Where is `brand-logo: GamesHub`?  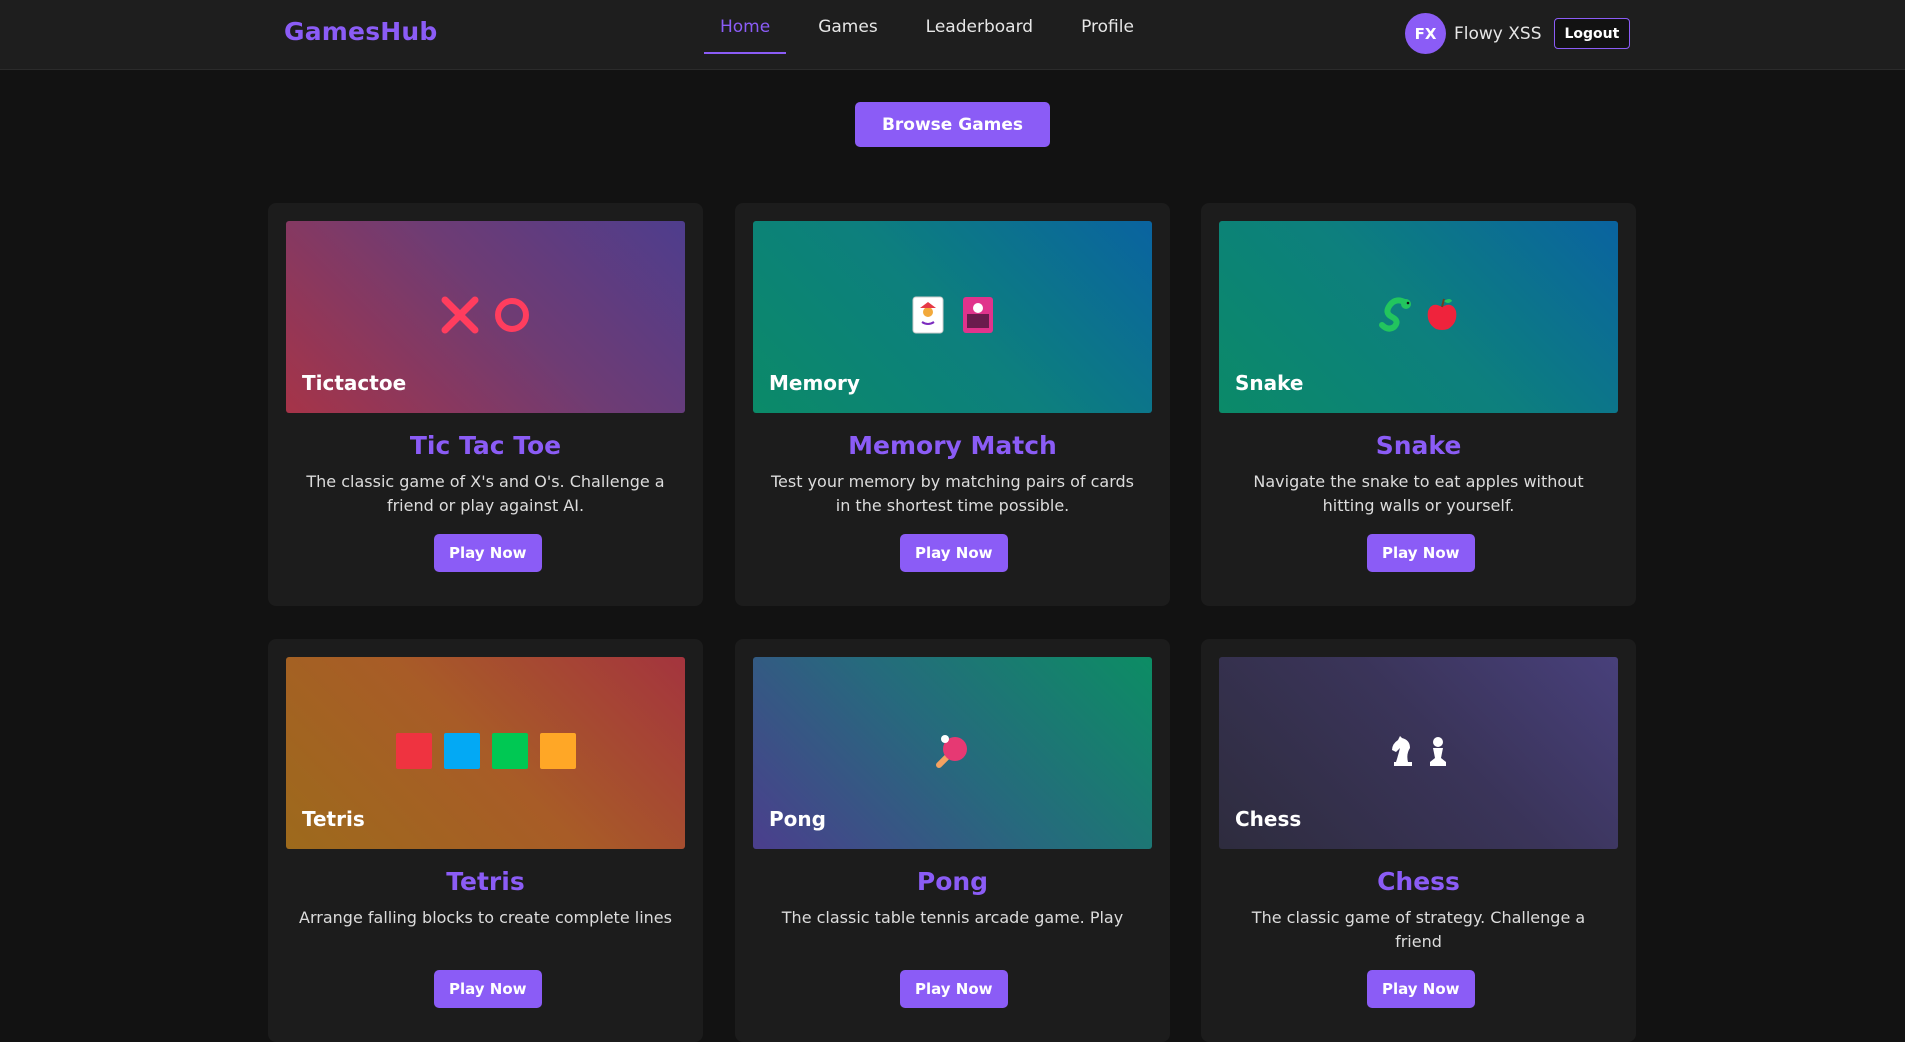 brand-logo: GamesHub is located at coordinates (361, 31).